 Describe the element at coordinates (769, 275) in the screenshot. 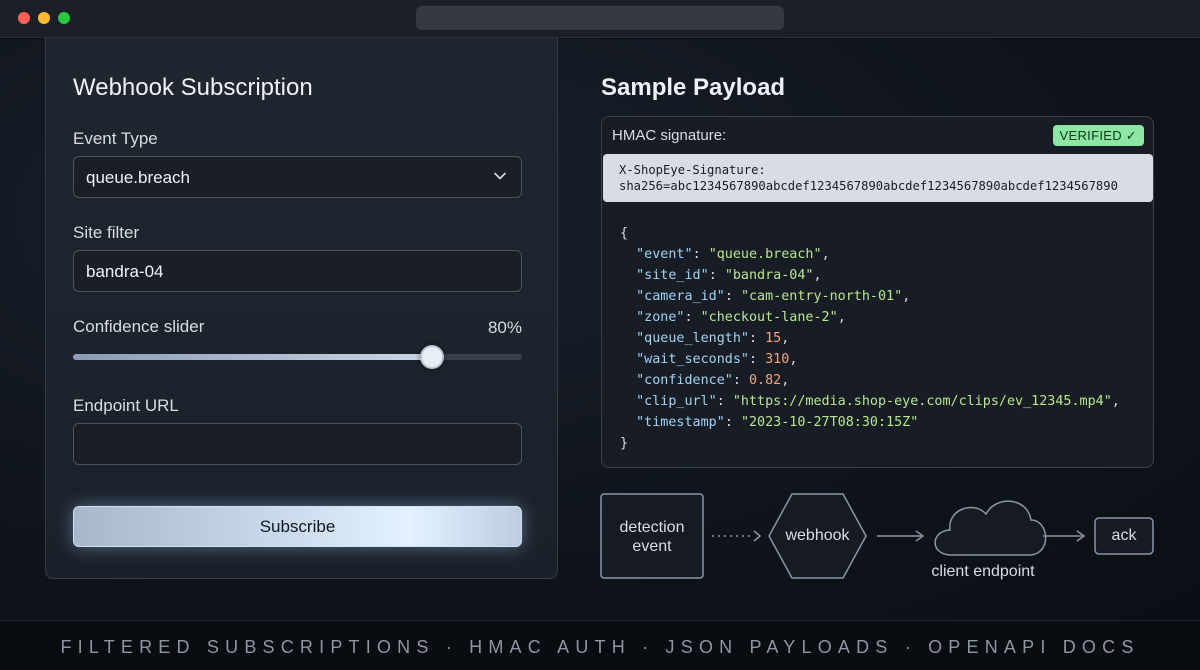

I see `json-value: "bandra-04"` at that location.